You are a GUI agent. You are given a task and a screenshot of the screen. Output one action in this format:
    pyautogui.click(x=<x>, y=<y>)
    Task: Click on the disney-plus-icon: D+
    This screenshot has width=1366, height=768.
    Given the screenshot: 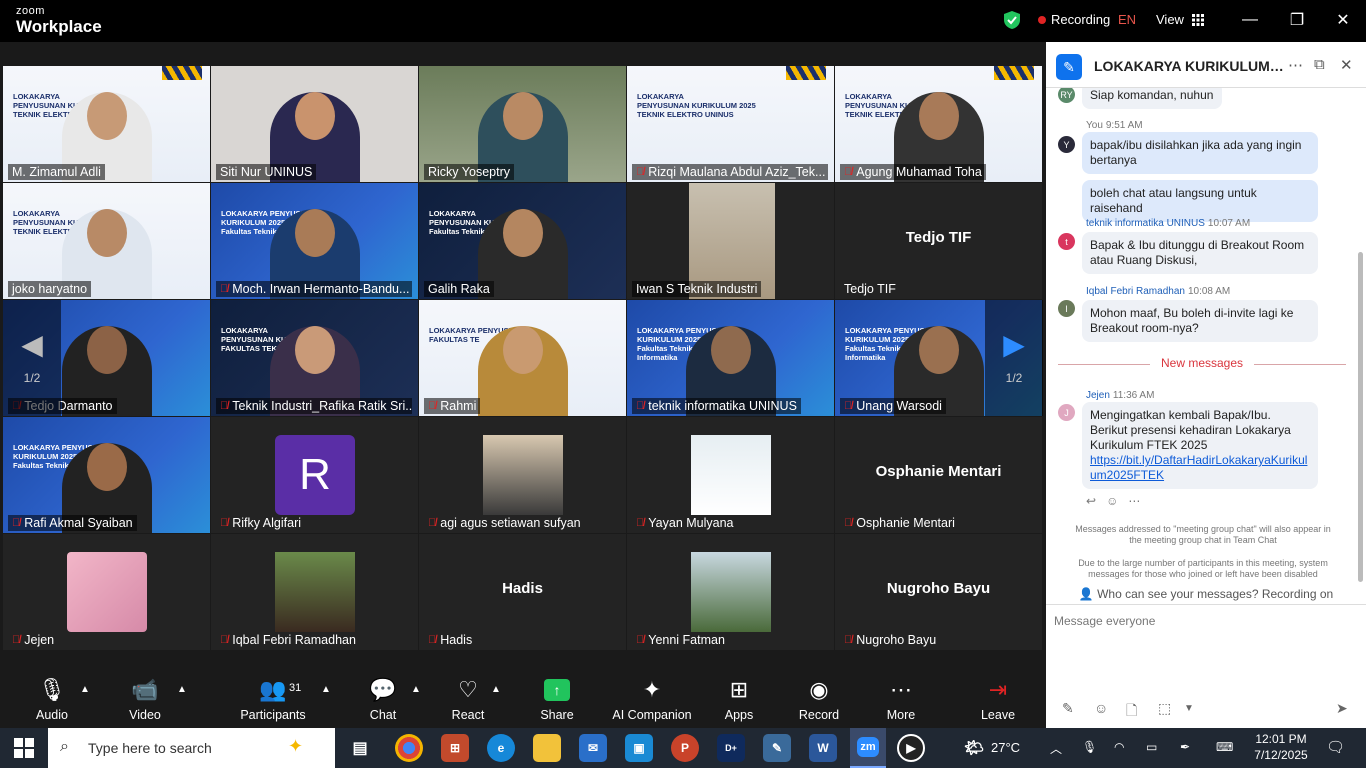 What is the action you would take?
    pyautogui.click(x=731, y=748)
    